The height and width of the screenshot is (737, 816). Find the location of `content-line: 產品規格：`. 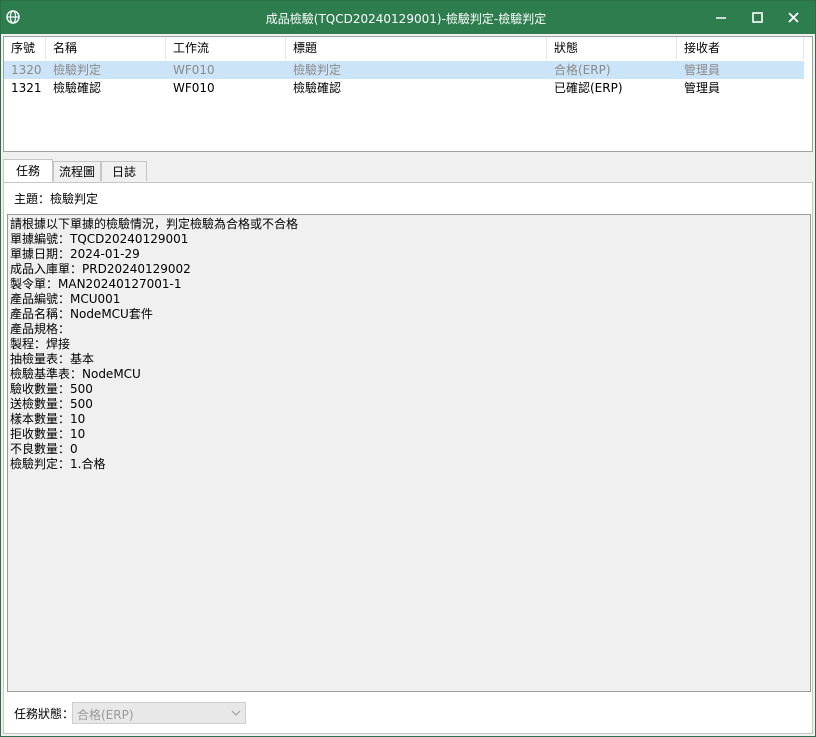

content-line: 產品規格： is located at coordinates (40, 329).